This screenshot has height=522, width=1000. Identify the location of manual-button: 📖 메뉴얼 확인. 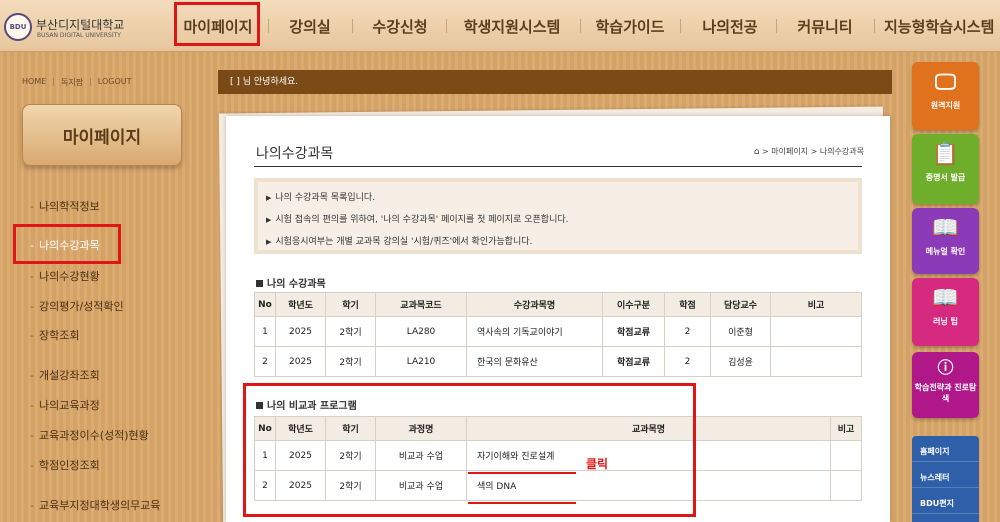
(945, 241).